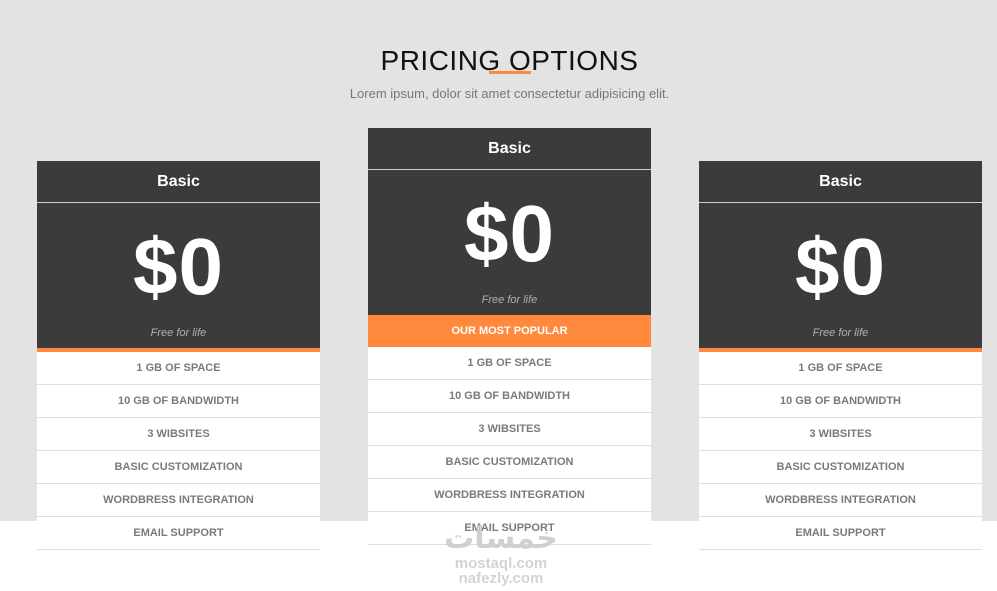  What do you see at coordinates (510, 72) in the screenshot?
I see `title-underline` at bounding box center [510, 72].